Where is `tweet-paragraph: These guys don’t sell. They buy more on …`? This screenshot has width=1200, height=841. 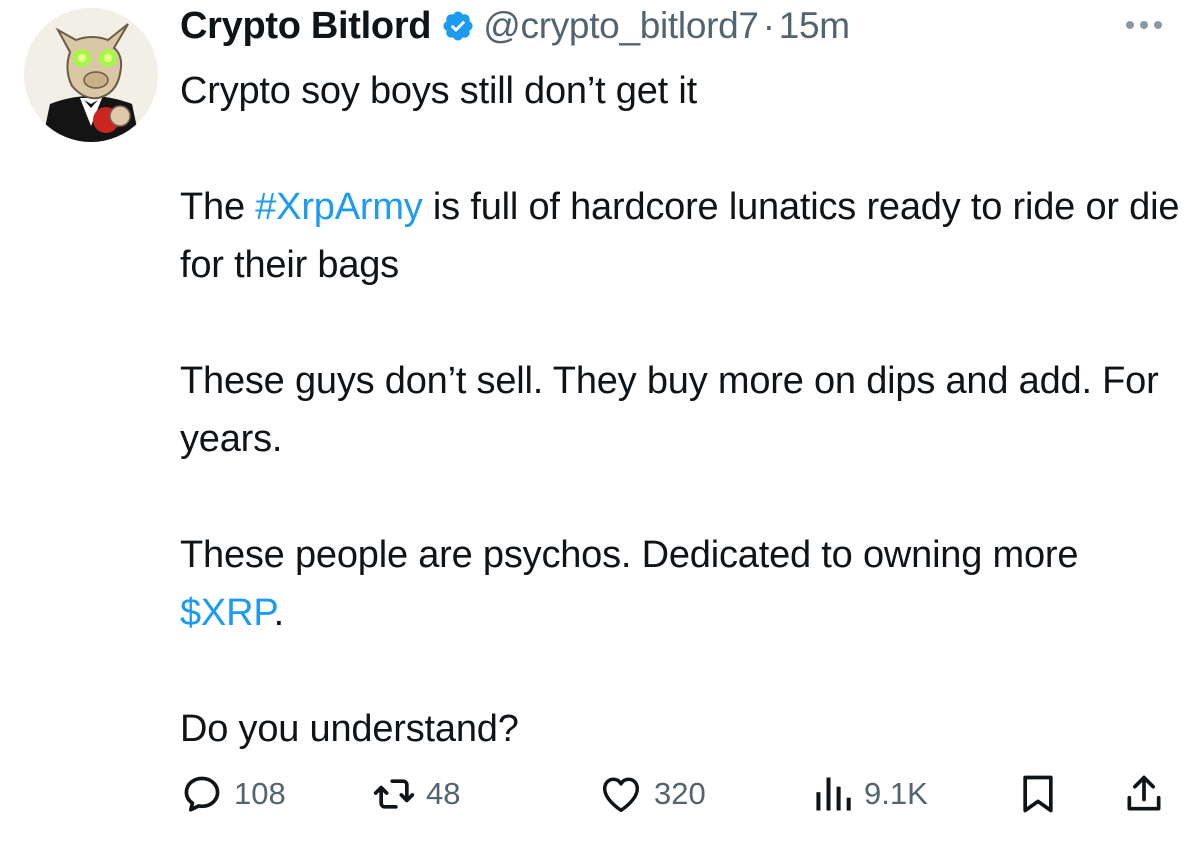
tweet-paragraph: These guys don’t sell. They buy more on … is located at coordinates (669, 410).